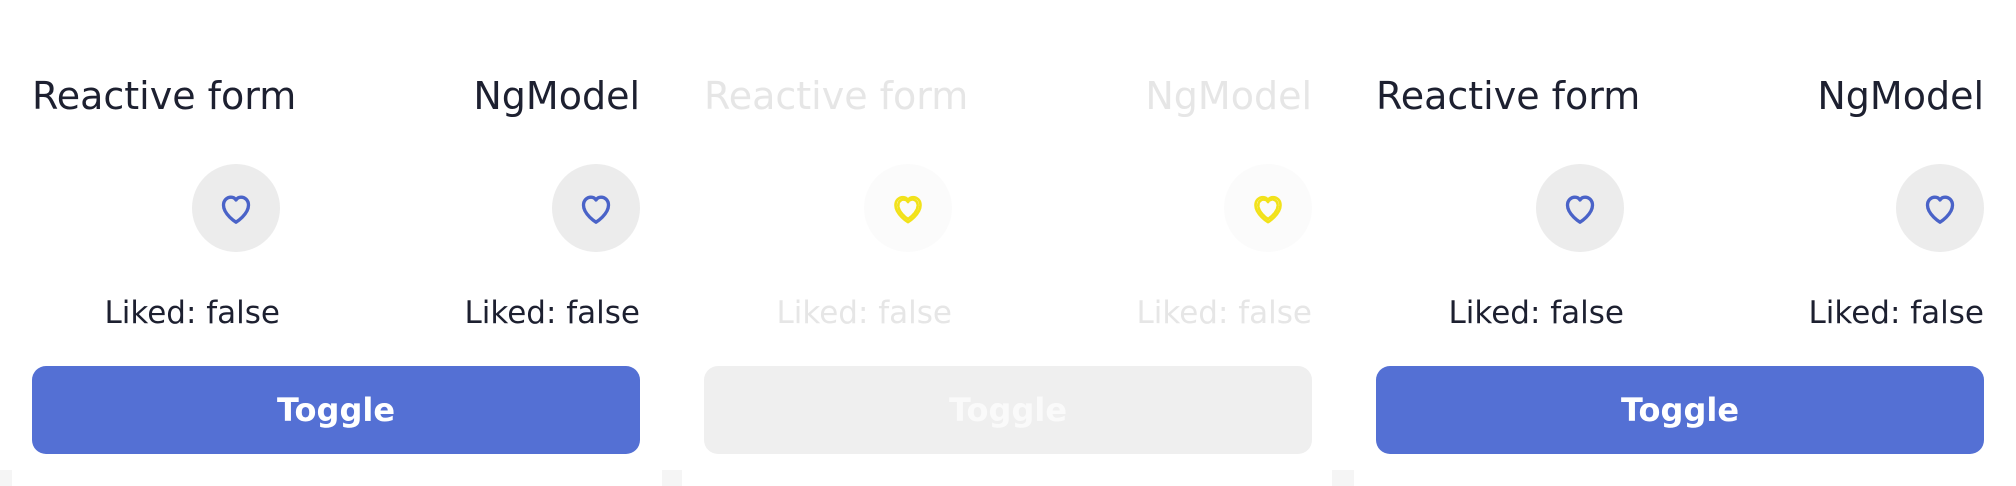 The image size is (2016, 486). Describe the element at coordinates (1008, 410) in the screenshot. I see `toggle-button-disabled: Toggle` at that location.